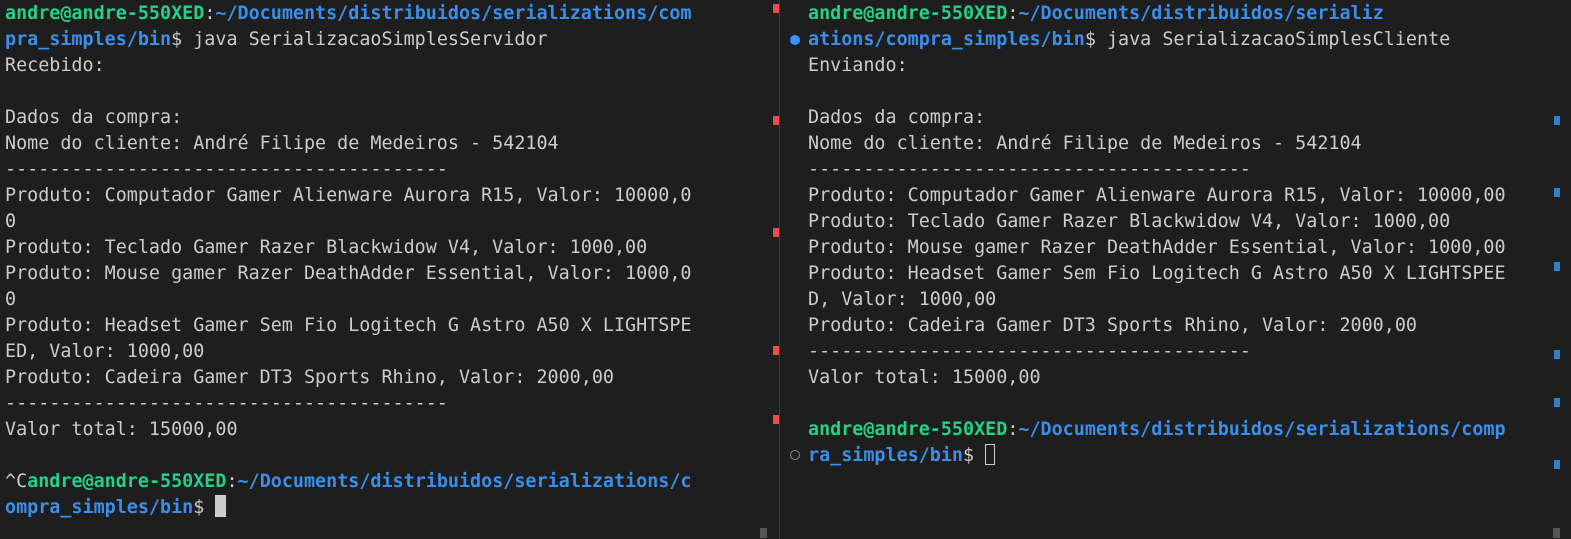  I want to click on pane-gutter, so click(770, 269).